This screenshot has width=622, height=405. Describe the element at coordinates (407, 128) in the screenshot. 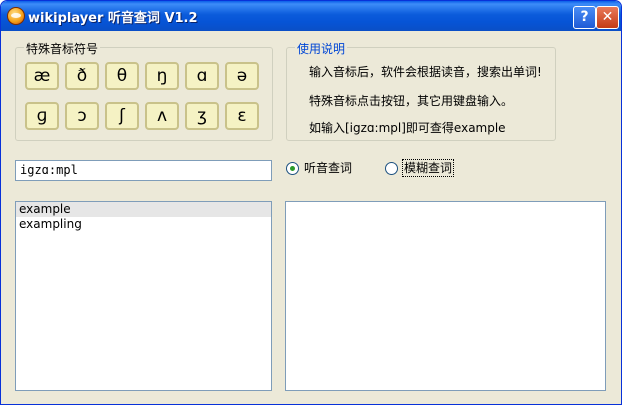

I see `usage-line: 如输入[igzɑ:mpl]即可查得example` at that location.